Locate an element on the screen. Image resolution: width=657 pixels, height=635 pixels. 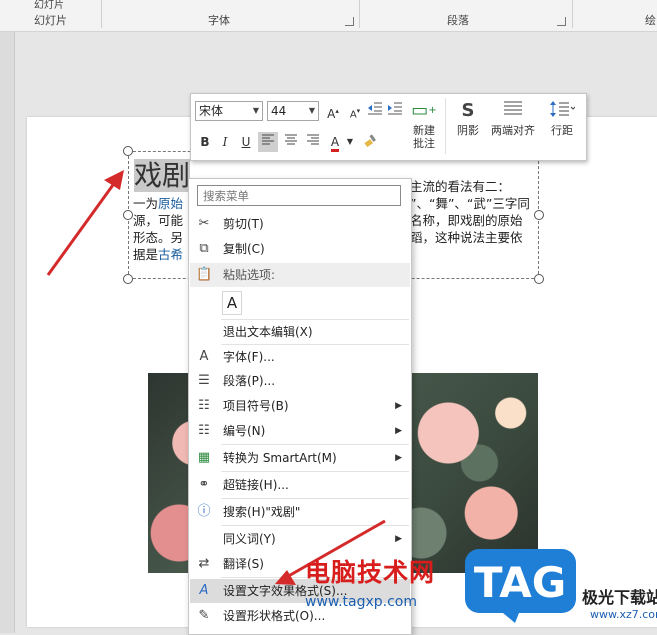
watermark-site-text: 电脑技术网 is located at coordinates (370, 572).